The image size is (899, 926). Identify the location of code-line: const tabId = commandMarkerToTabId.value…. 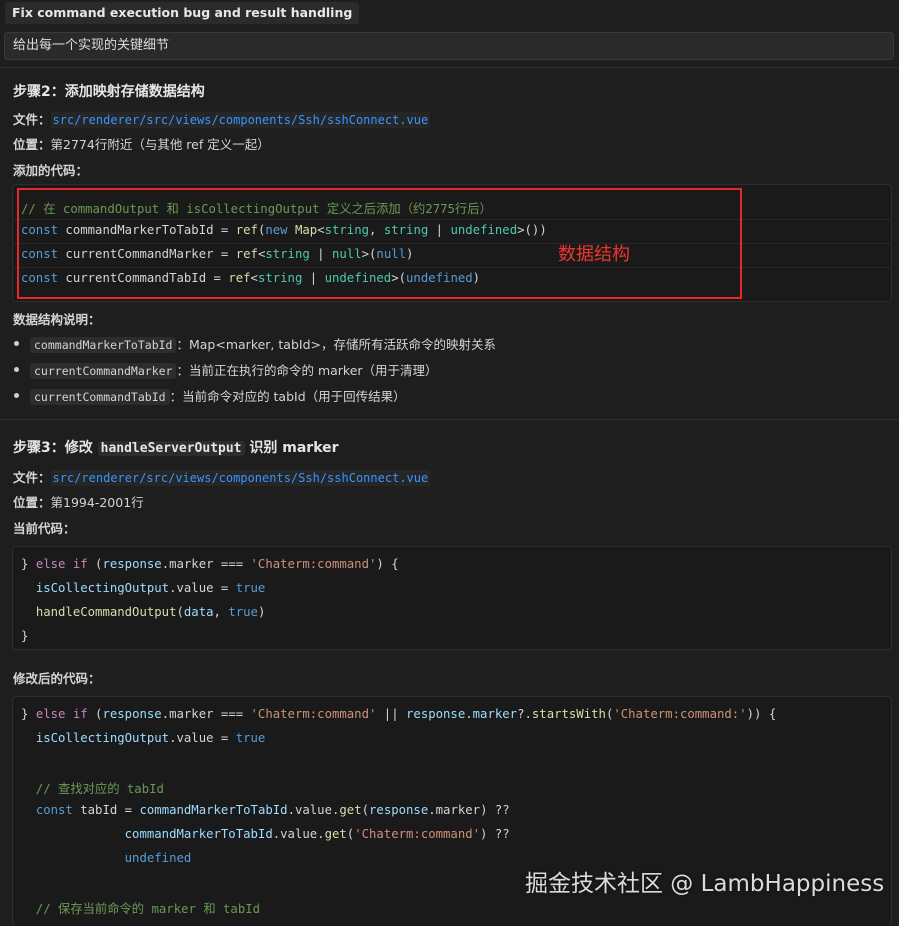
(265, 810).